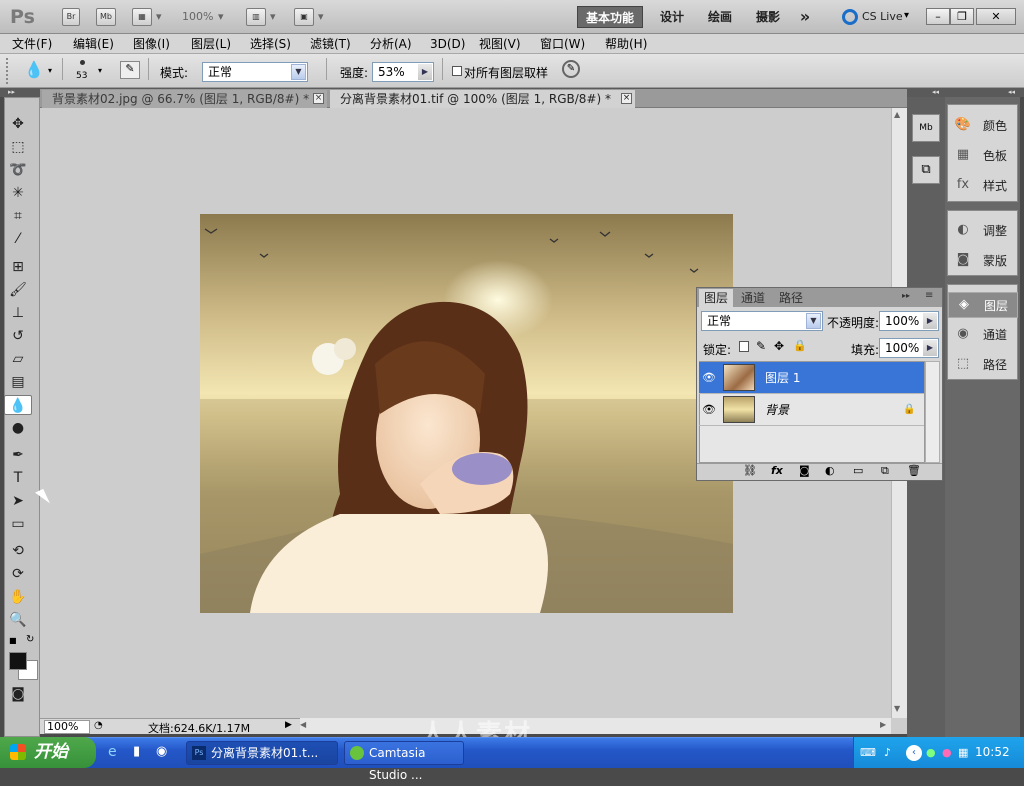 Image resolution: width=1024 pixels, height=786 pixels. What do you see at coordinates (197, 17) in the screenshot?
I see `zoom-level: 100%` at bounding box center [197, 17].